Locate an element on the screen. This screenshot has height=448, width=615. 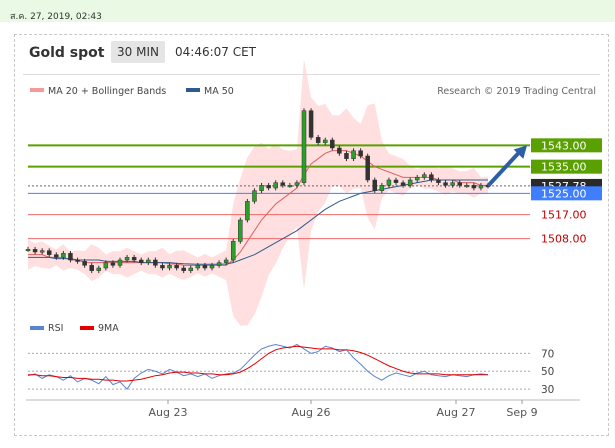
legend-swatch-ma20-bb is located at coordinates (37, 90).